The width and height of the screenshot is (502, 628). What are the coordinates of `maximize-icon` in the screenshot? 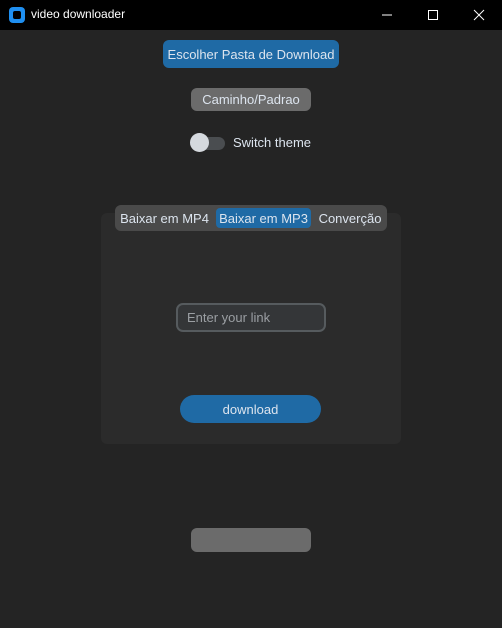 It's located at (433, 15).